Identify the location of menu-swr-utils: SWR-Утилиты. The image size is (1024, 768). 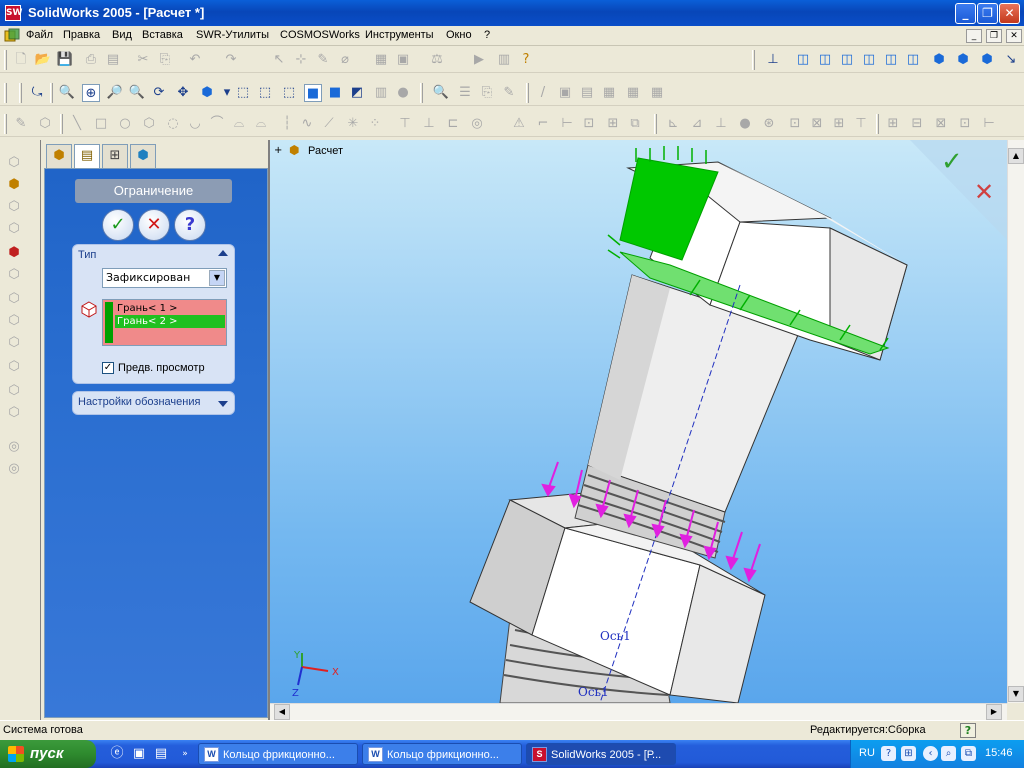
(232, 35).